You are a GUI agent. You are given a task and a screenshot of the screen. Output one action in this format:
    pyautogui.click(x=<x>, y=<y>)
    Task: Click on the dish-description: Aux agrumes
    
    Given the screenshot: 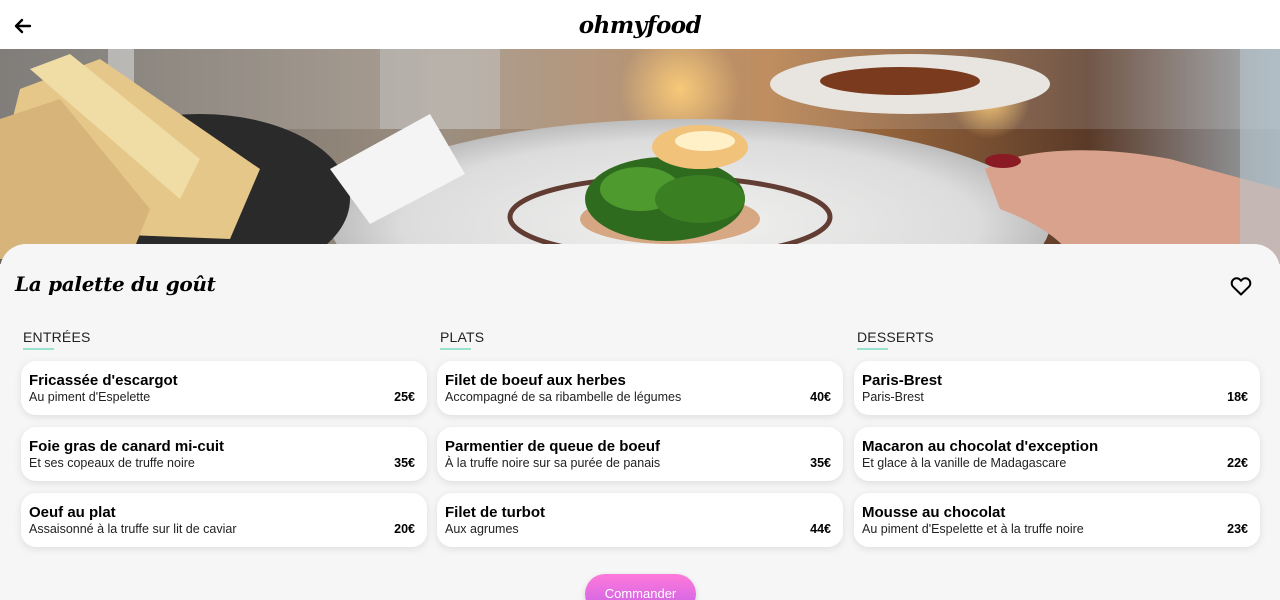 What is the action you would take?
    pyautogui.click(x=482, y=529)
    